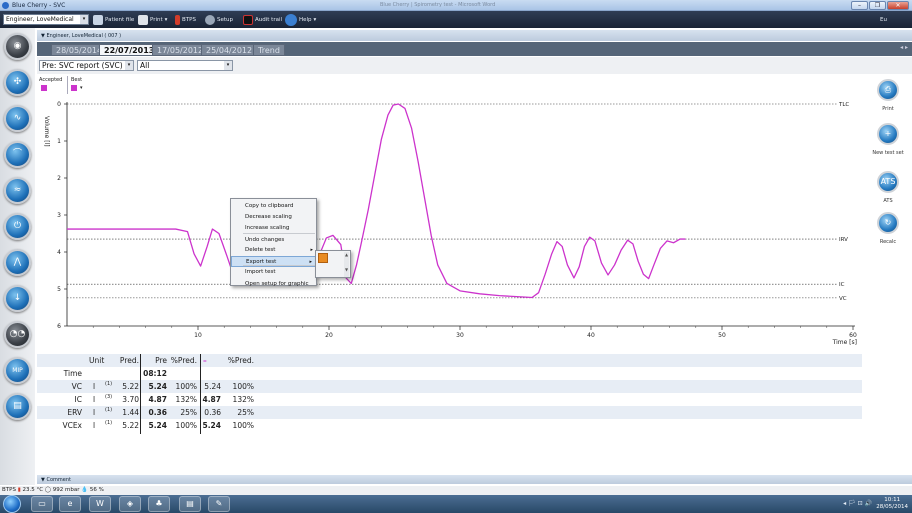 Image resolution: width=912 pixels, height=513 pixels. I want to click on nav-eyes-button: ◔◔, so click(17, 334).